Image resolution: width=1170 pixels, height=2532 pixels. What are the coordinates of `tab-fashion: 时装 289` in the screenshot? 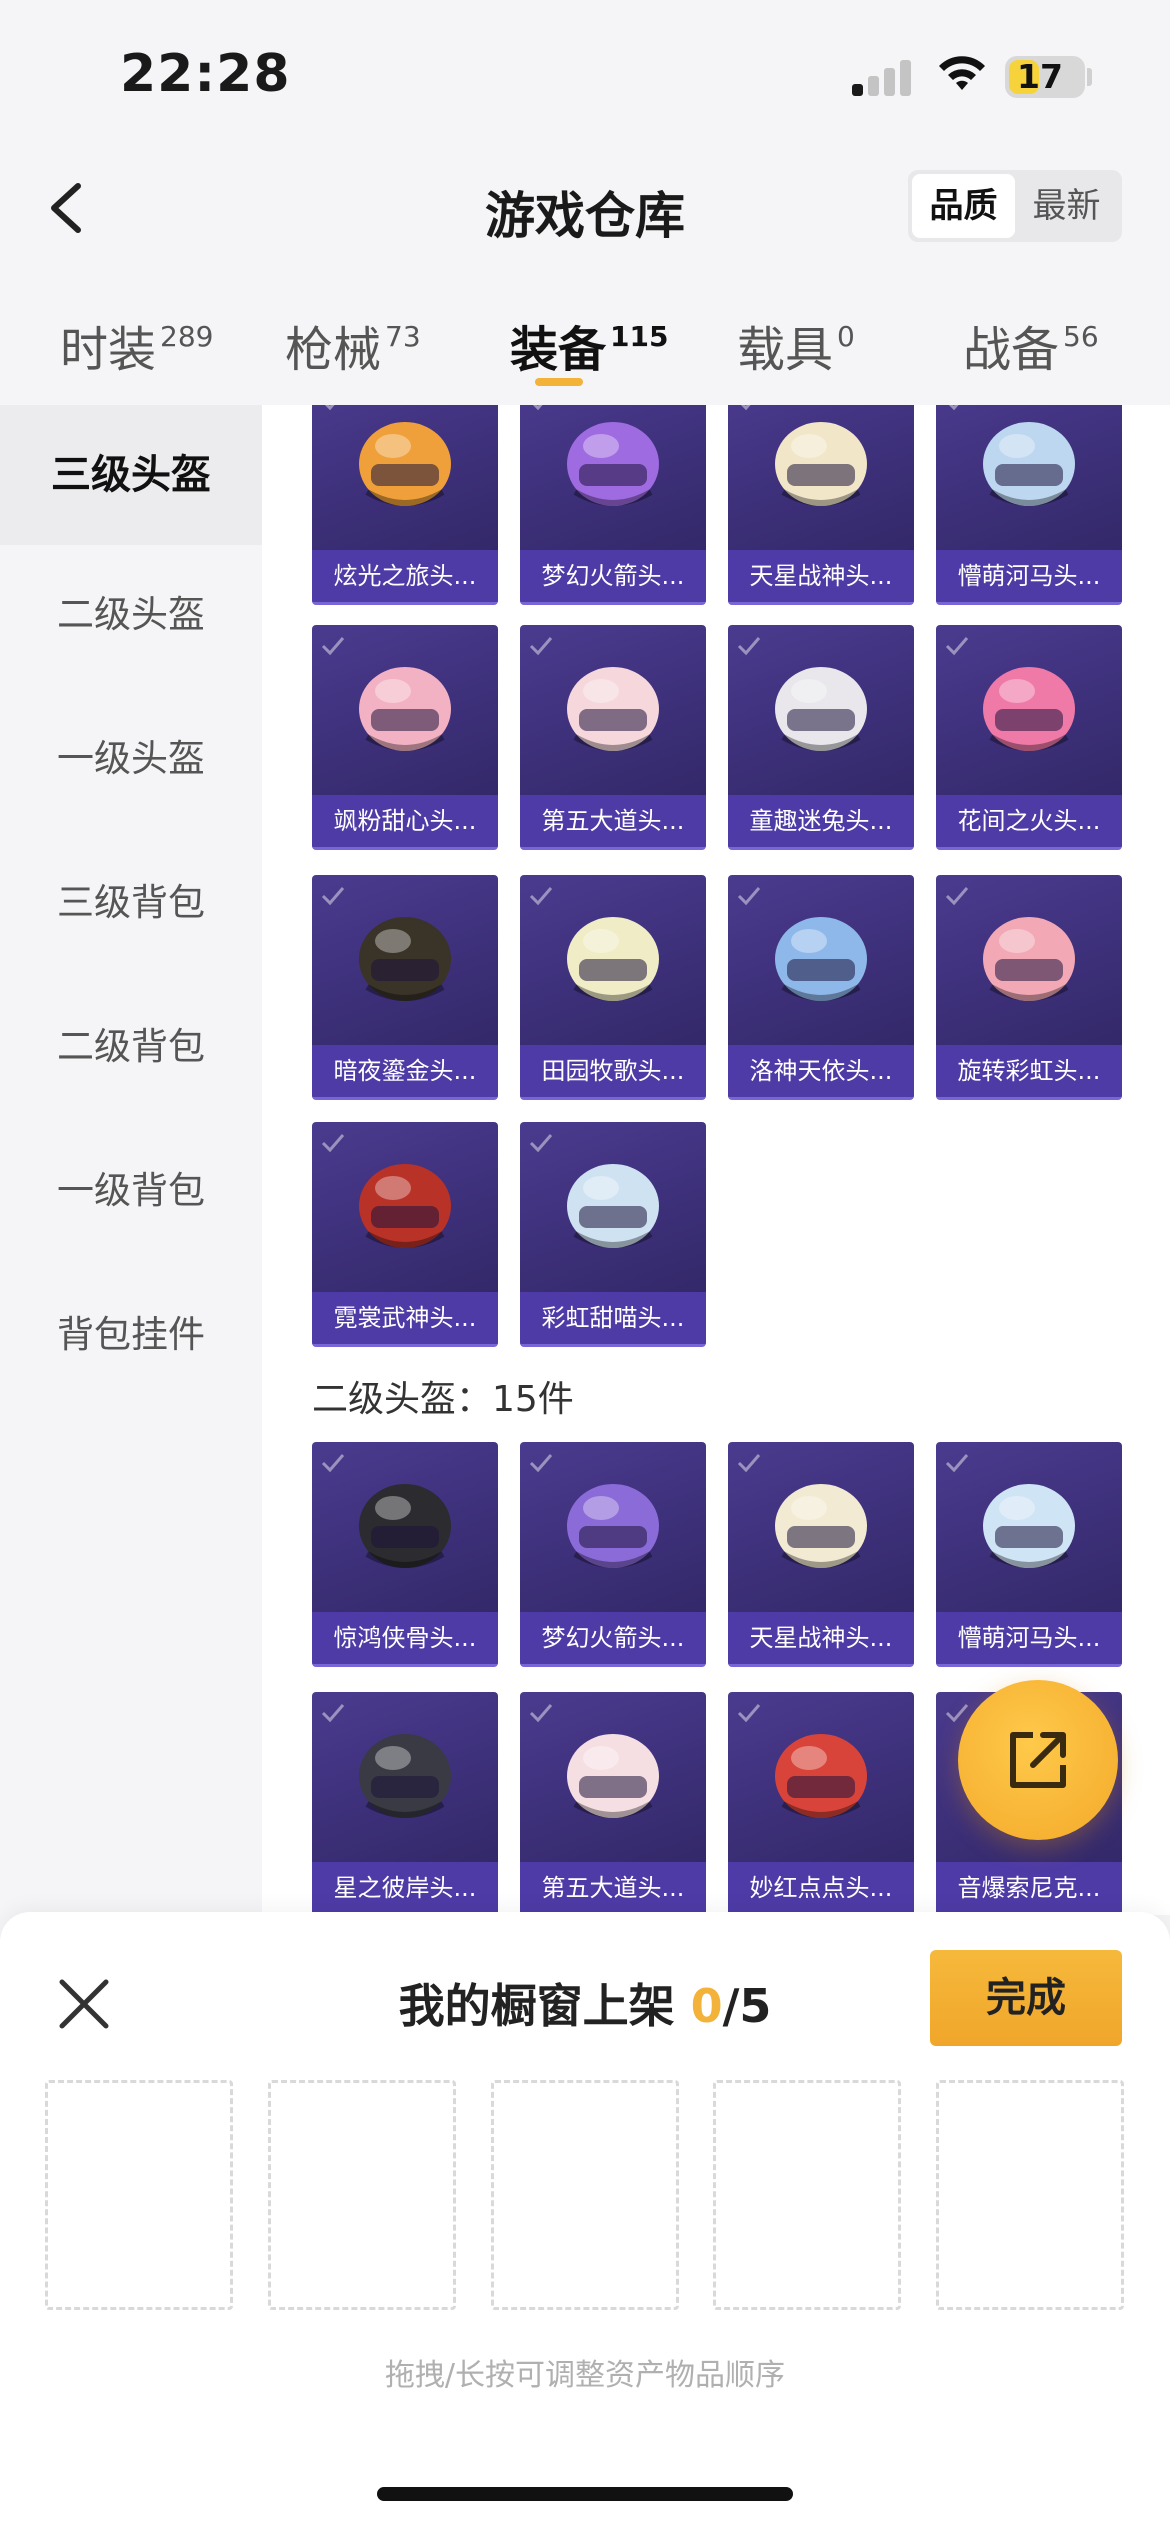 It's located at (136, 350).